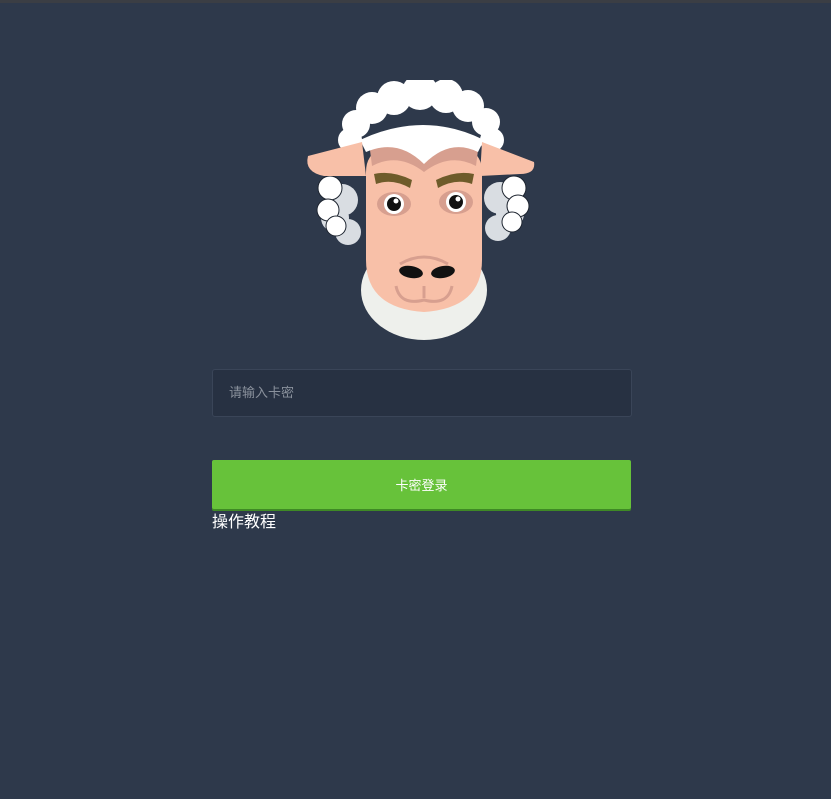 The width and height of the screenshot is (831, 799). What do you see at coordinates (421, 484) in the screenshot?
I see `card-login-button: 卡密登录` at bounding box center [421, 484].